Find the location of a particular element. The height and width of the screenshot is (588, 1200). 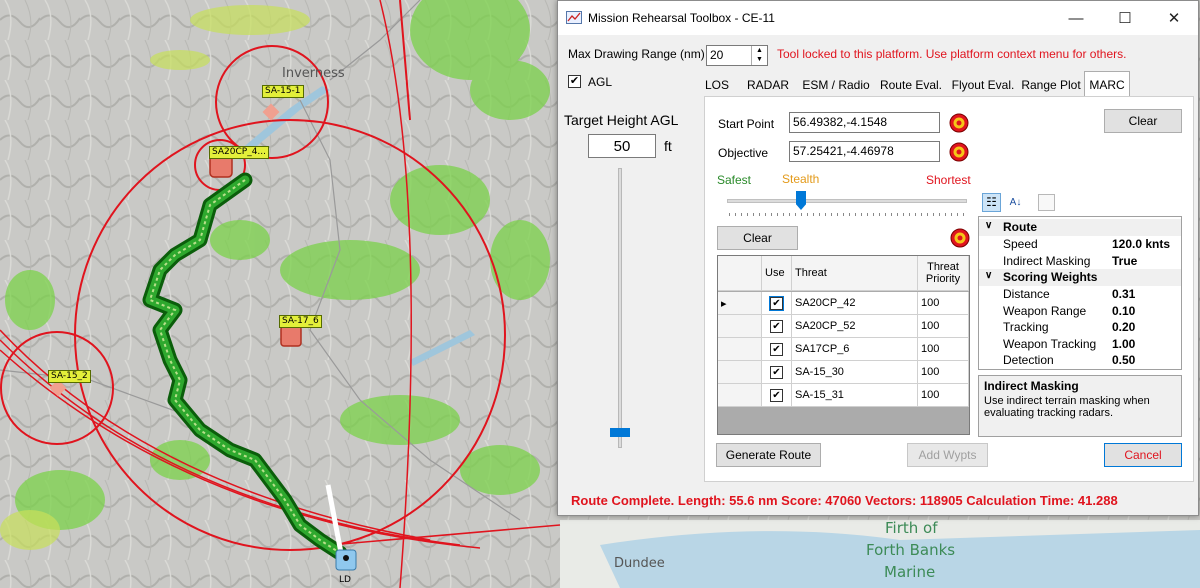

property-value: 0.20 is located at coordinates (1123, 327).